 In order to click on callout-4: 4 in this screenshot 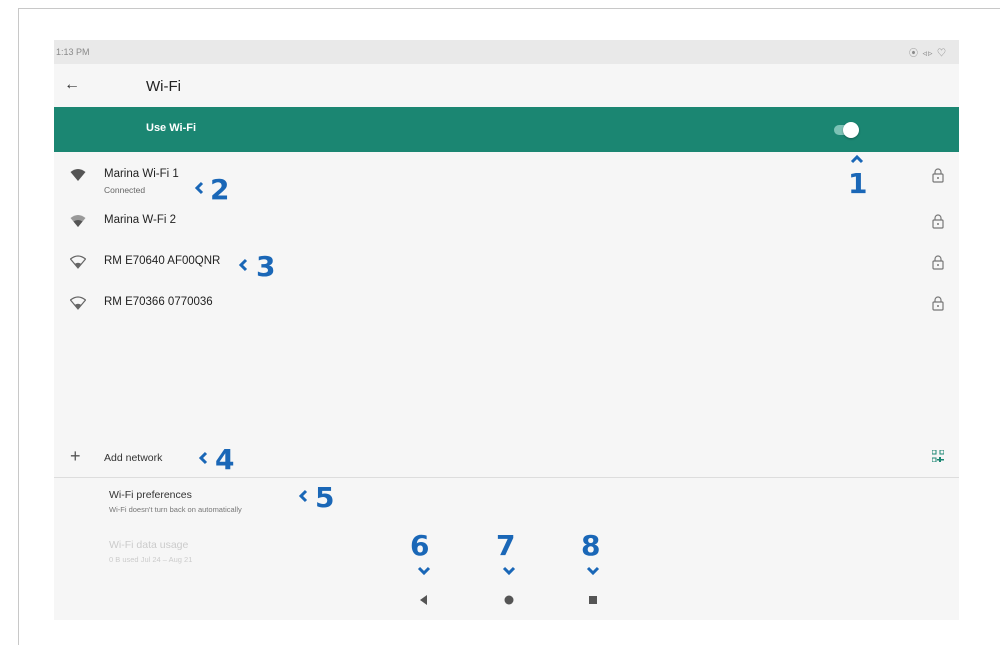, I will do `click(225, 459)`.